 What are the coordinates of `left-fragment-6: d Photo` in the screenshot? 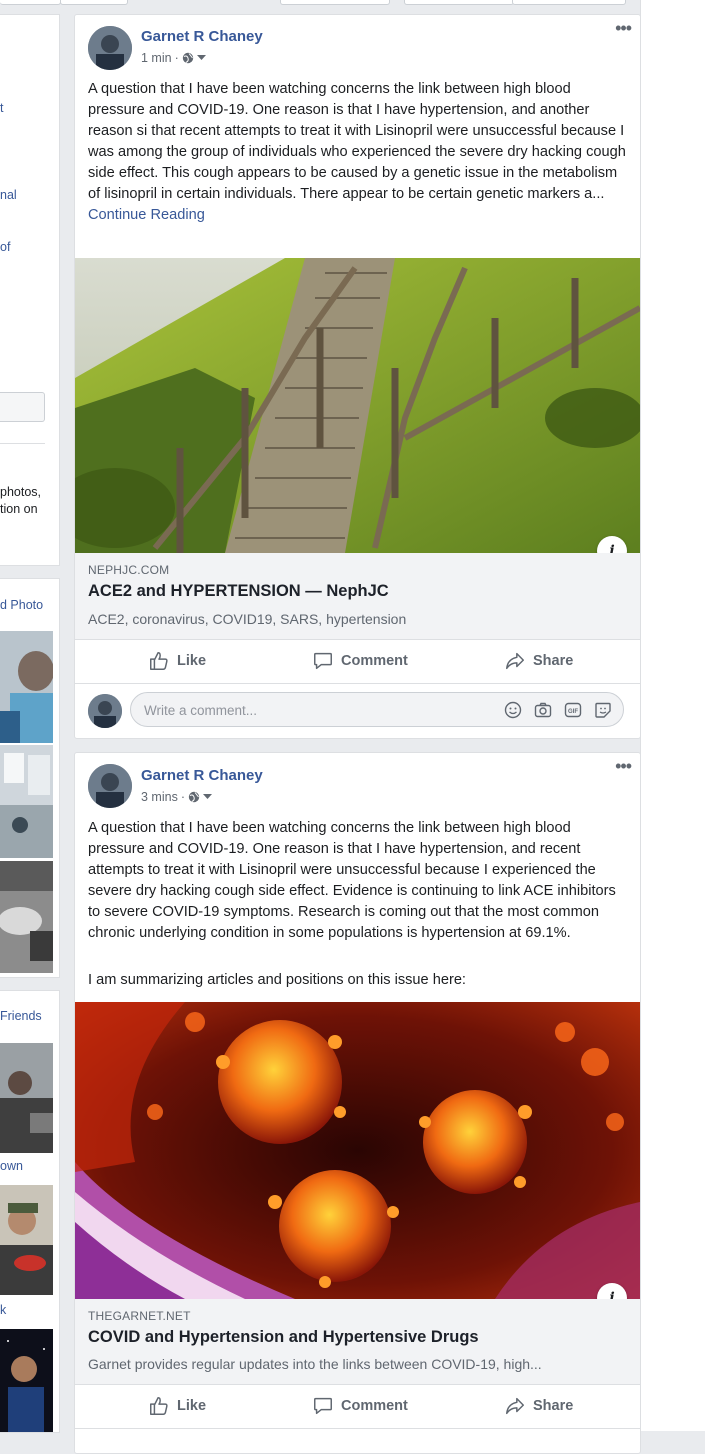 It's located at (21, 605).